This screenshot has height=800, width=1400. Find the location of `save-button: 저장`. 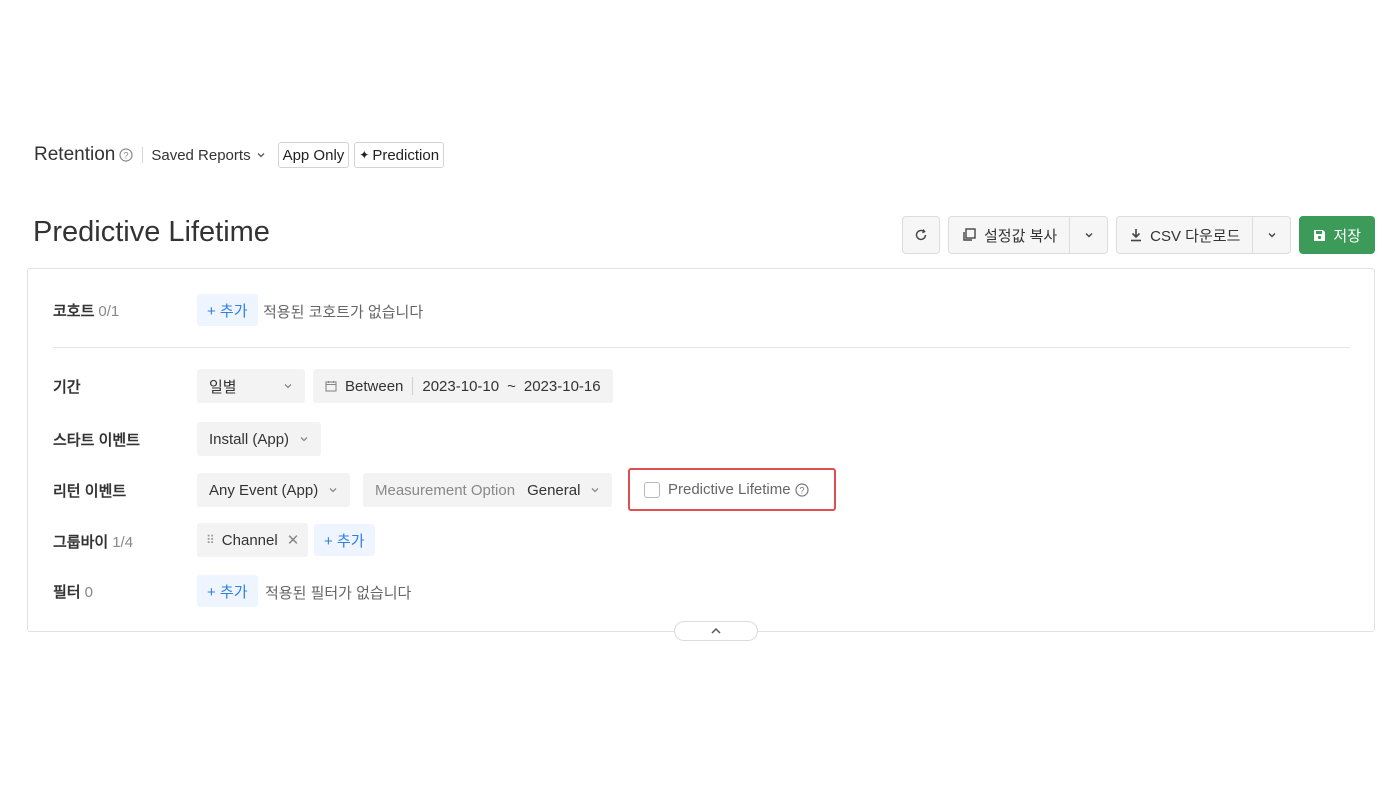

save-button: 저장 is located at coordinates (1337, 235).